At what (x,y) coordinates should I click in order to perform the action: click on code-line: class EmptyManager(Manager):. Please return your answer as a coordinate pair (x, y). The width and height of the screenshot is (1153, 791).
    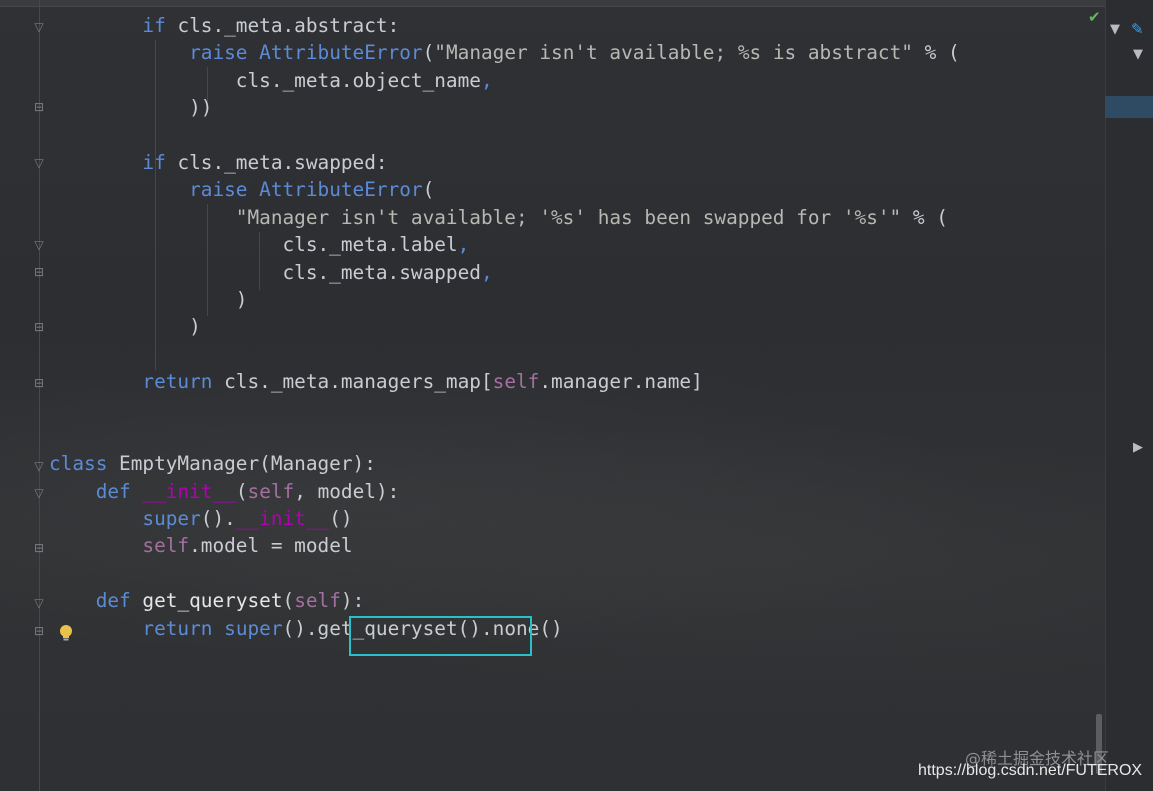
    Looking at the image, I should click on (480, 463).